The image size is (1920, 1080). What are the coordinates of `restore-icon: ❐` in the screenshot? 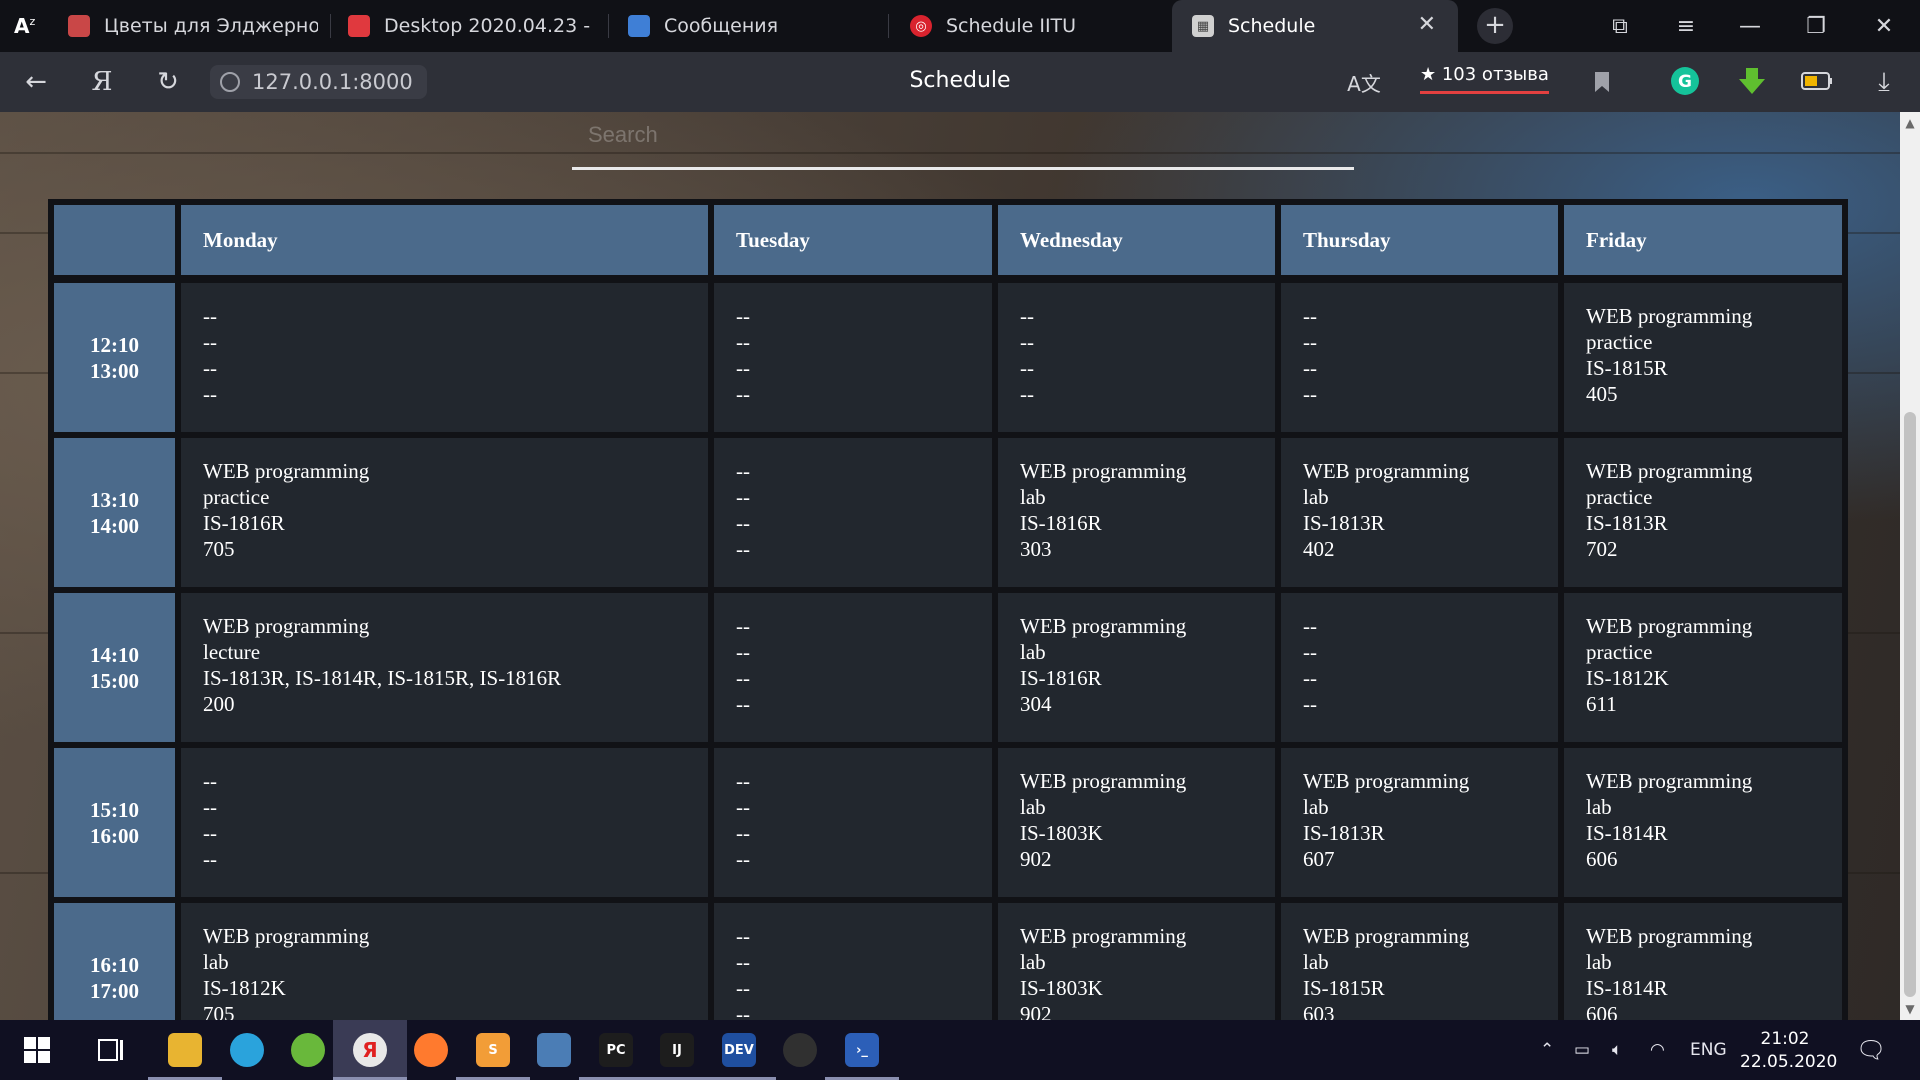 It's located at (1816, 26).